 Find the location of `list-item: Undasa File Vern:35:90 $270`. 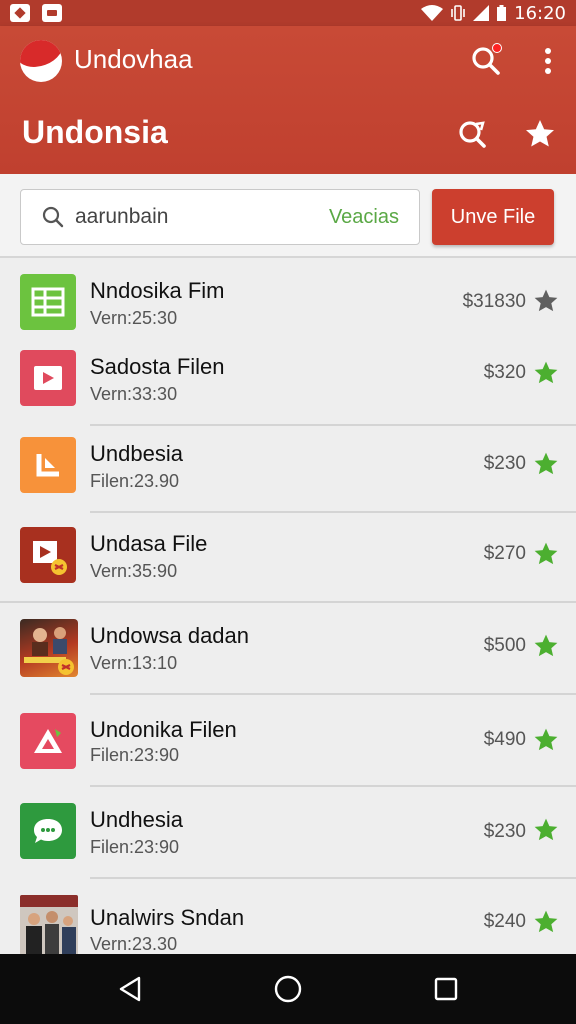

list-item: Undasa File Vern:35:90 $270 is located at coordinates (288, 558).